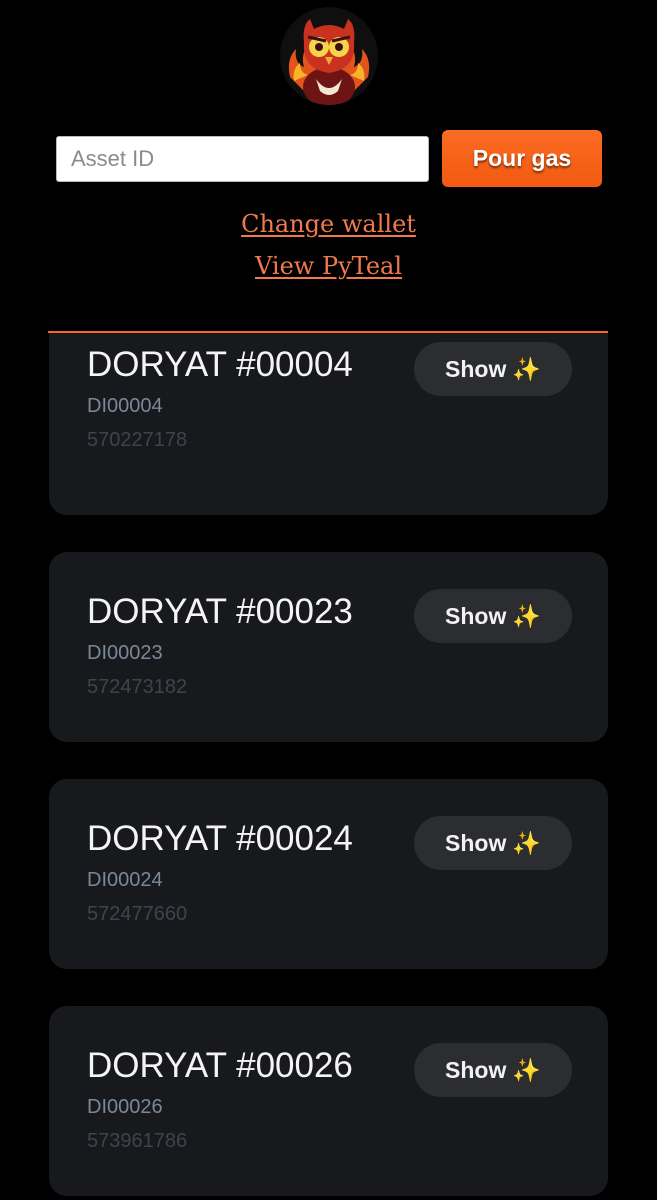  I want to click on asset-unit-name: DI00024, so click(125, 880).